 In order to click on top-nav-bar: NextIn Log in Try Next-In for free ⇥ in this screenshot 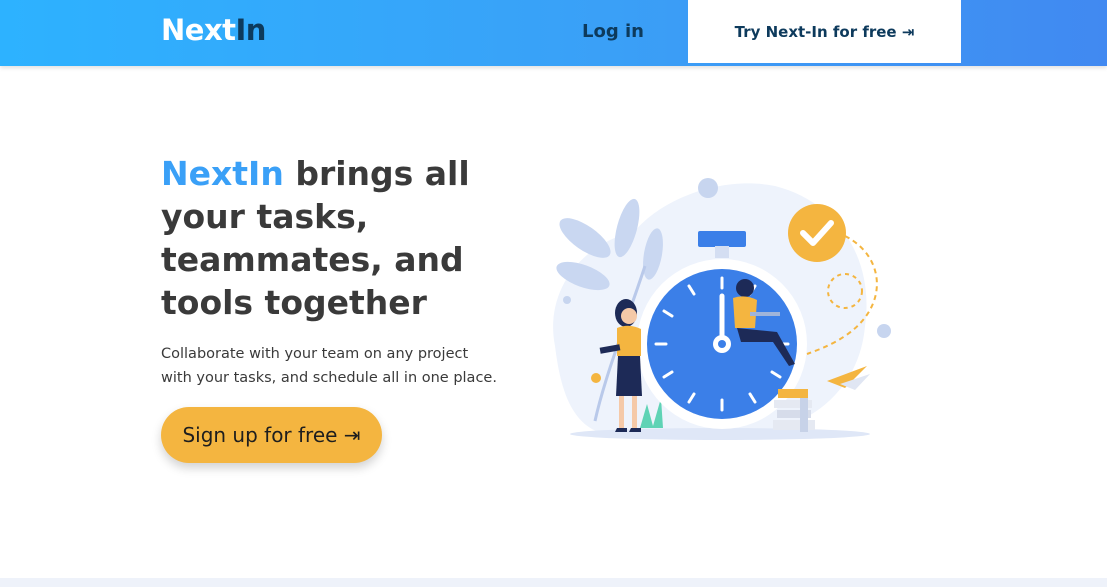, I will do `click(553, 33)`.